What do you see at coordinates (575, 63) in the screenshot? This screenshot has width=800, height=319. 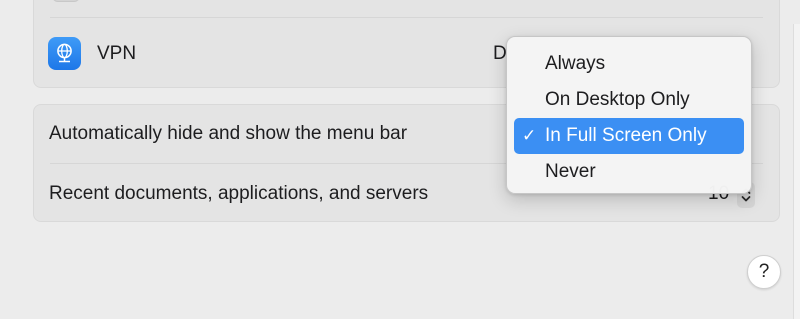 I see `menu-item-label: Always` at bounding box center [575, 63].